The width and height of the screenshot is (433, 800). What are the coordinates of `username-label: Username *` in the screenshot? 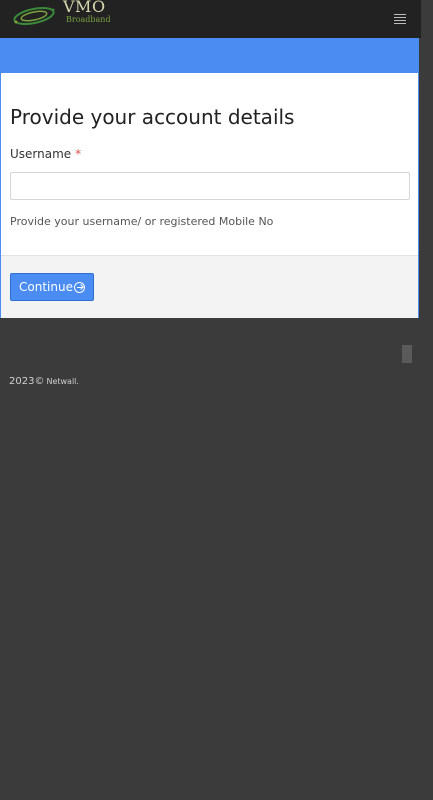 It's located at (45, 154).